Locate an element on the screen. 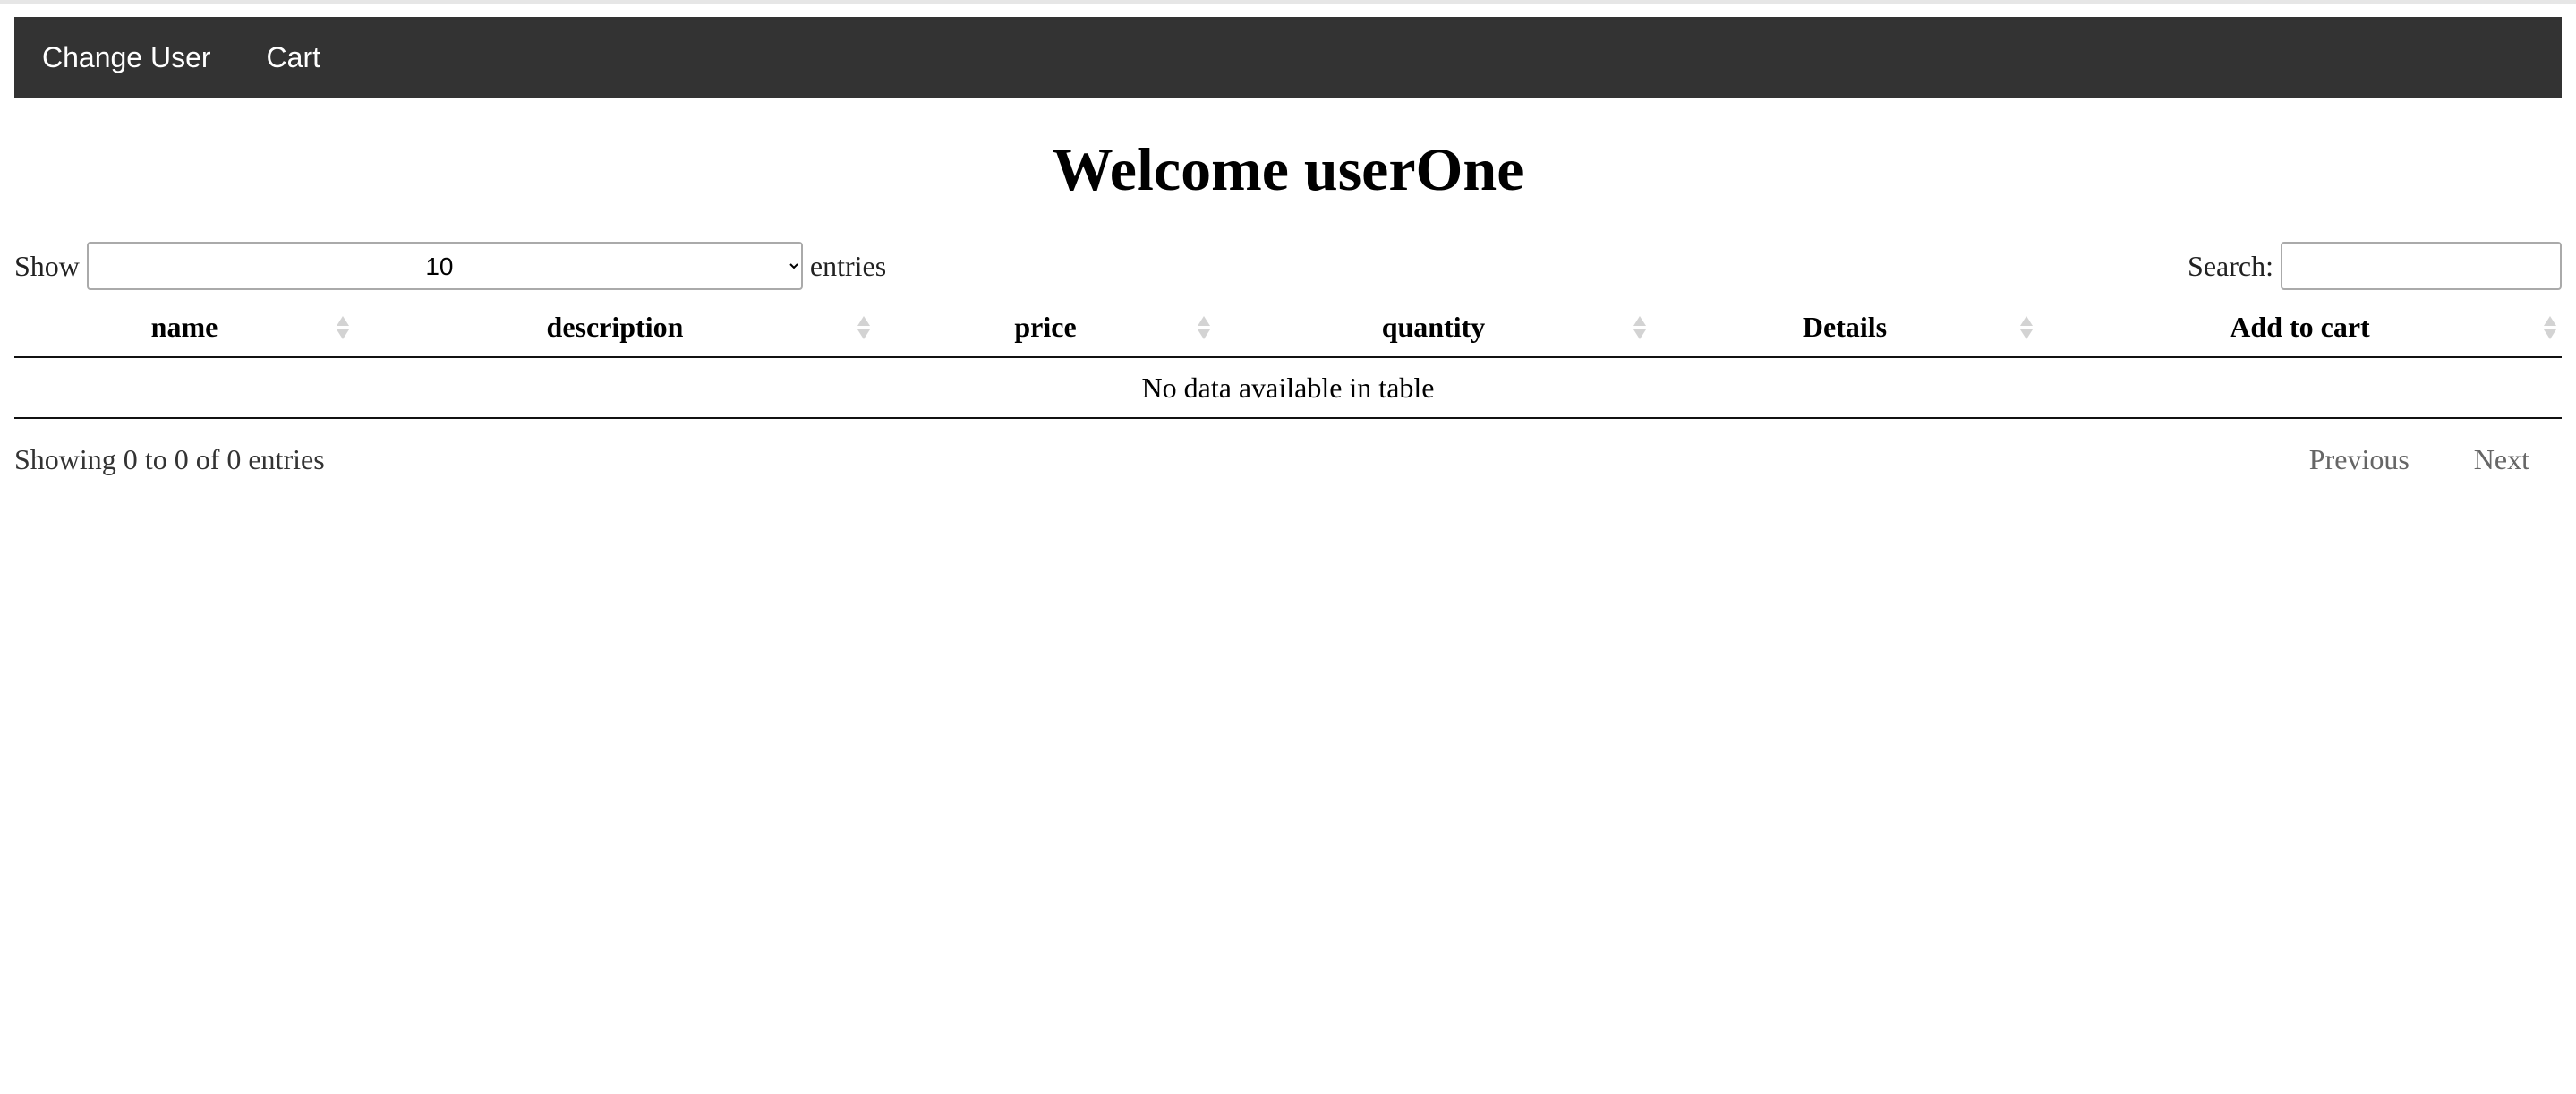 Image resolution: width=2576 pixels, height=1094 pixels. column-header-label: price is located at coordinates (1045, 327).